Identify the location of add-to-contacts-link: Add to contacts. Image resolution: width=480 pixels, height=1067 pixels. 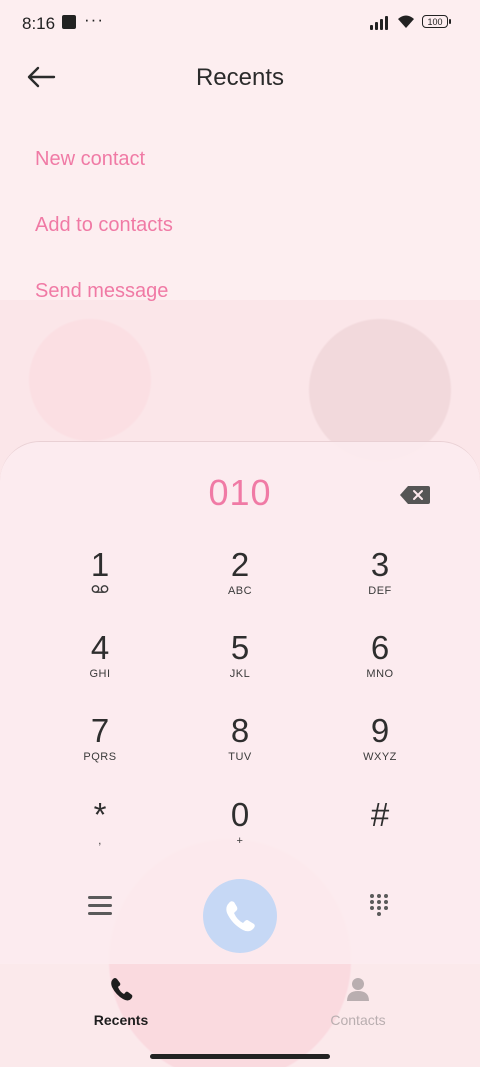
(104, 225).